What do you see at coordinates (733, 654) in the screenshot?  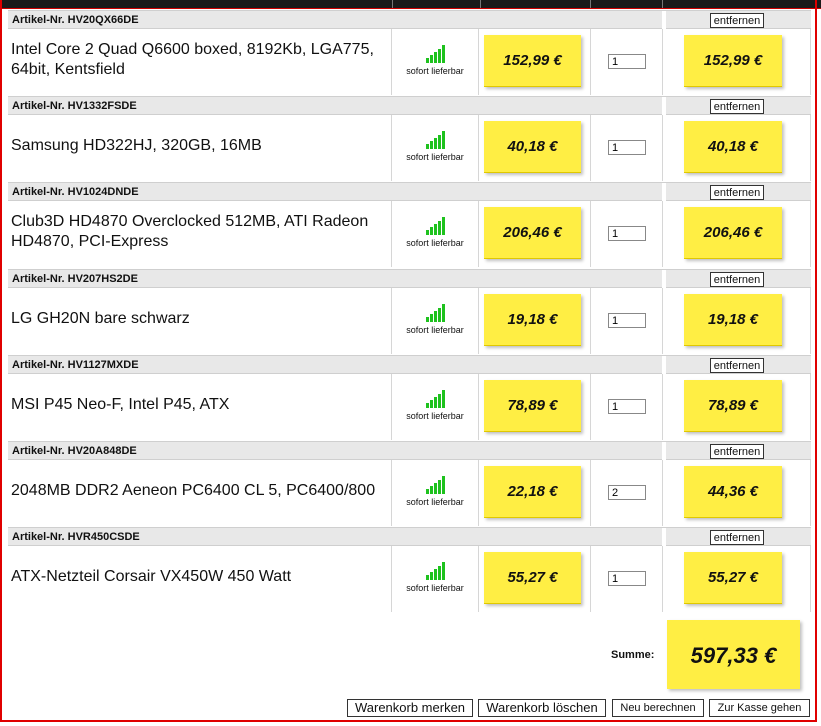 I see `summary-total: 597,33 €` at bounding box center [733, 654].